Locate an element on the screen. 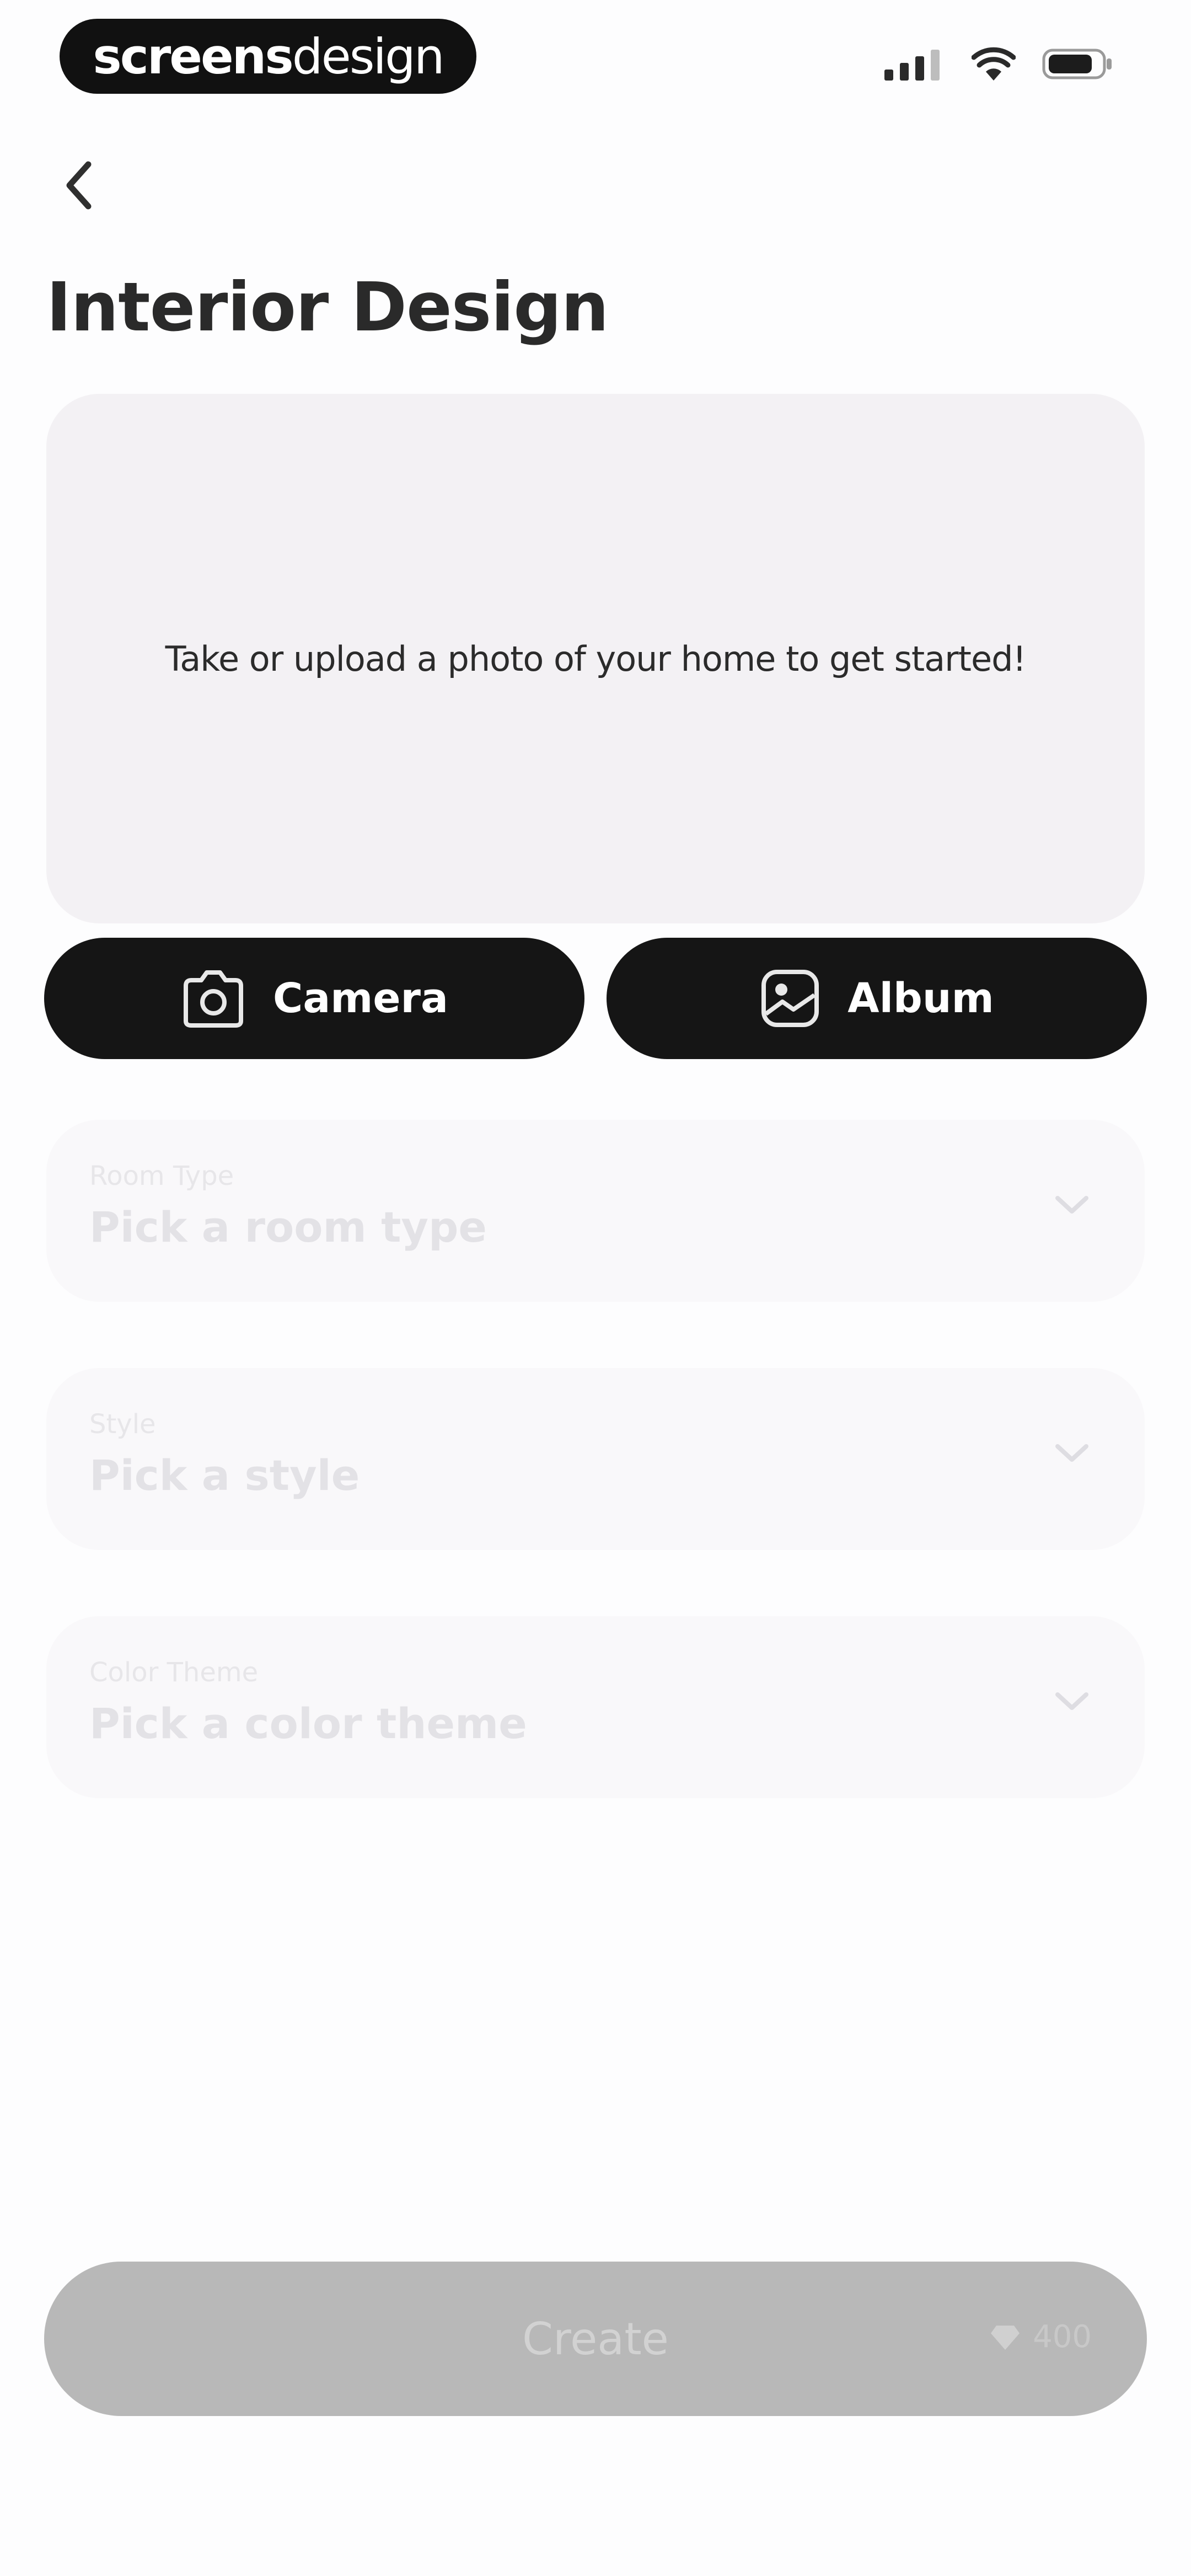 This screenshot has height=2576, width=1191. room-type-select: Room Type Pick a room type is located at coordinates (595, 1211).